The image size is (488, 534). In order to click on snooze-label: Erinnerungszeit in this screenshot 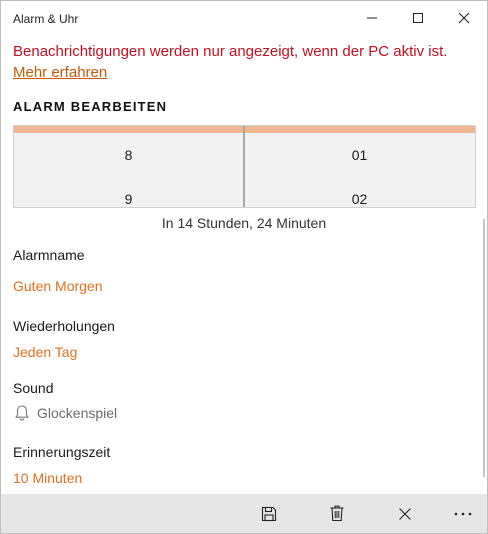, I will do `click(62, 452)`.